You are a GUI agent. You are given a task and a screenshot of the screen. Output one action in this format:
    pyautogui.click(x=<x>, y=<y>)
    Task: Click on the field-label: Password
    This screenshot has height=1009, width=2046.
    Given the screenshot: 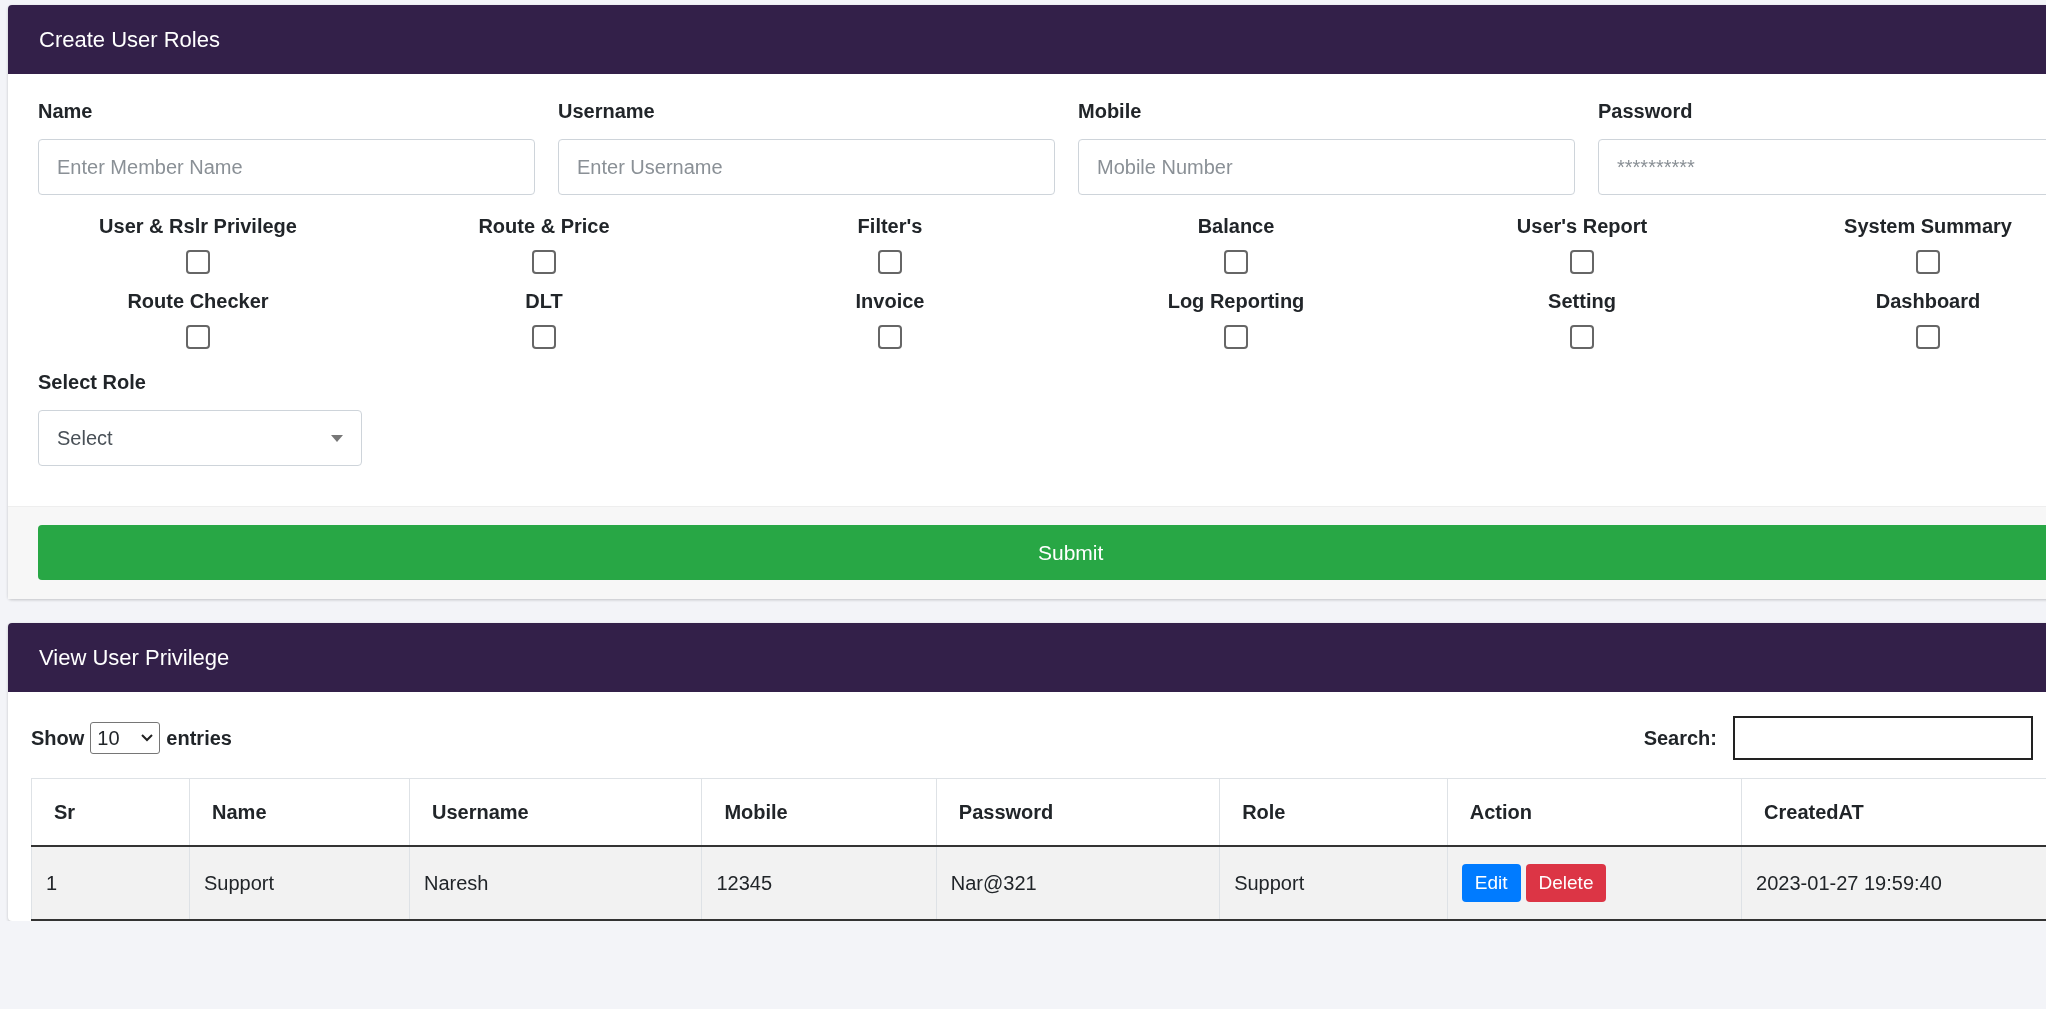 What is the action you would take?
    pyautogui.click(x=1646, y=111)
    